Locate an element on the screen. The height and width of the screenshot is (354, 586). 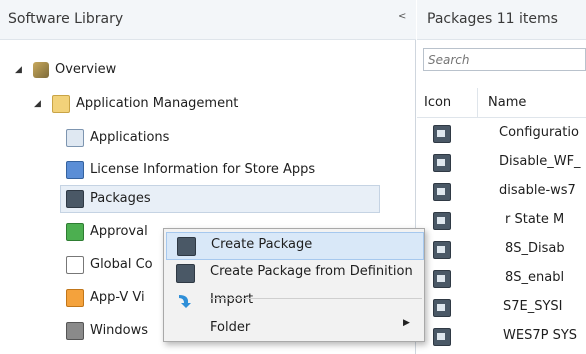
workspace-title: Software Library is located at coordinates (66, 19).